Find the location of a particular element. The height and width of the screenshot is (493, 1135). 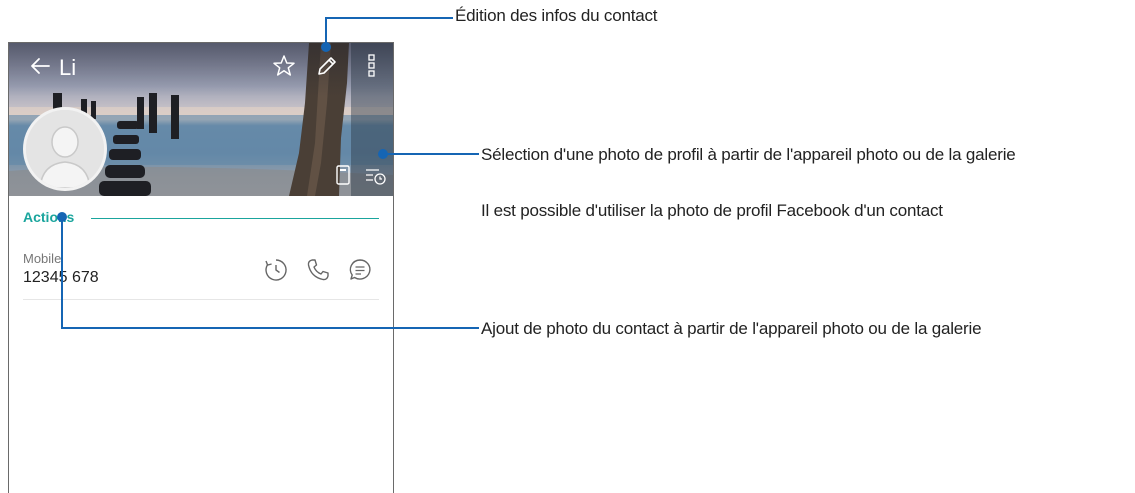

pencil-icon is located at coordinates (327, 66).